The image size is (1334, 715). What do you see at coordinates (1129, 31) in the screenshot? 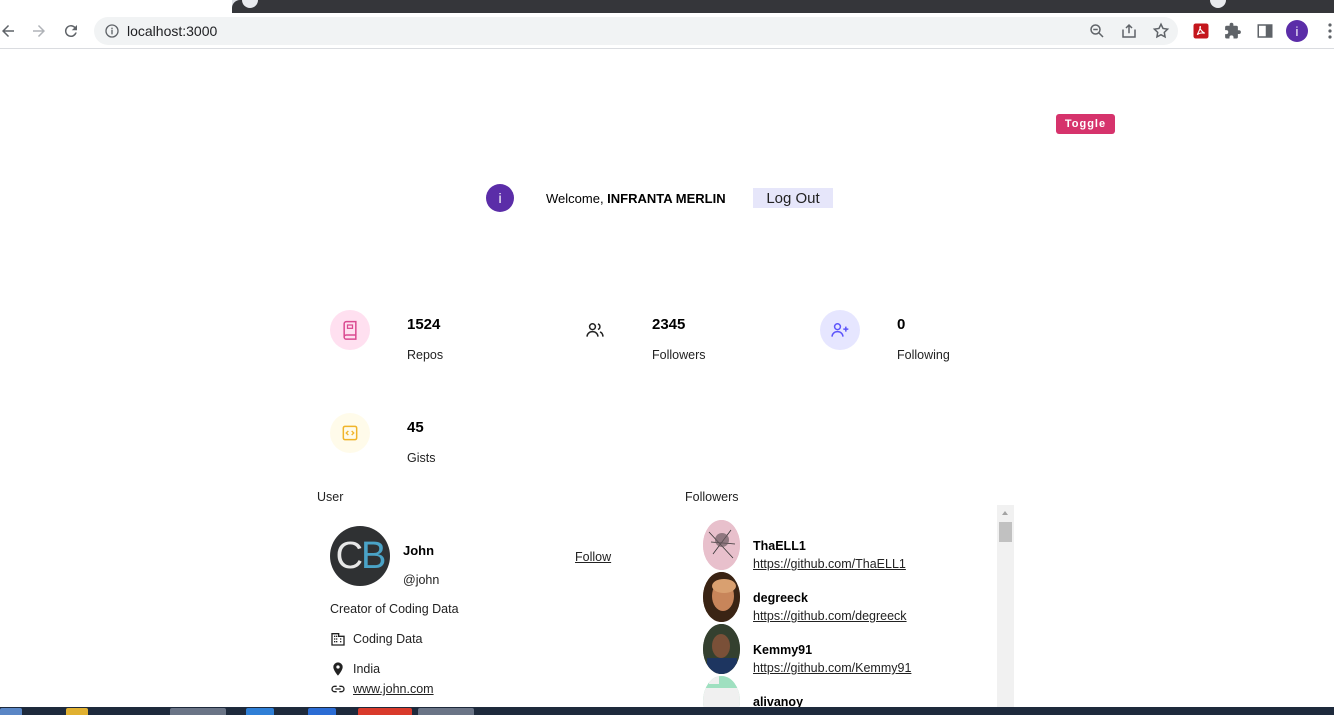
I see `share-icon` at bounding box center [1129, 31].